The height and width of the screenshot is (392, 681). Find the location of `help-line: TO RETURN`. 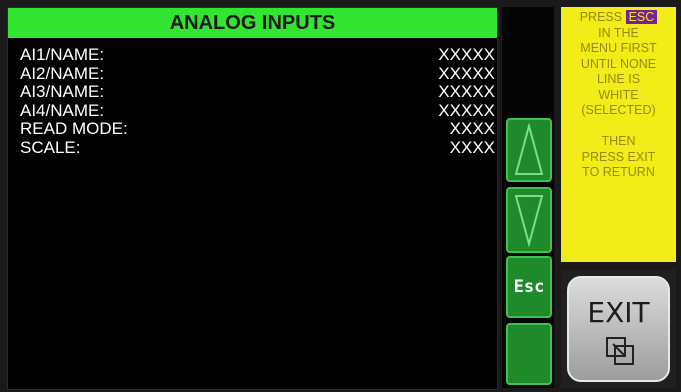

help-line: TO RETURN is located at coordinates (618, 172).